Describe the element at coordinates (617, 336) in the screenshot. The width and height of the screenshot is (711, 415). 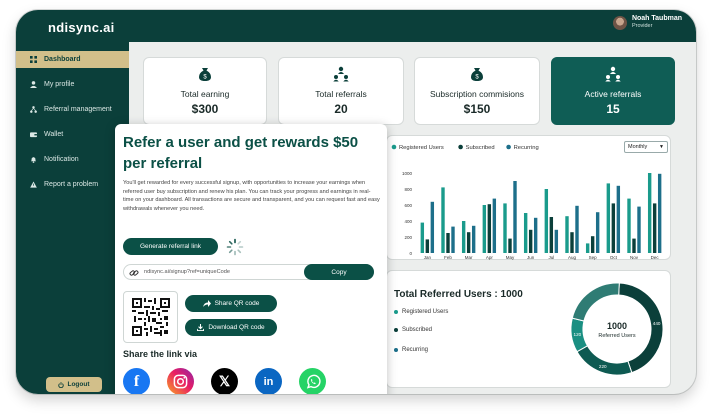
I see `donut-center-label: Referred Users` at that location.